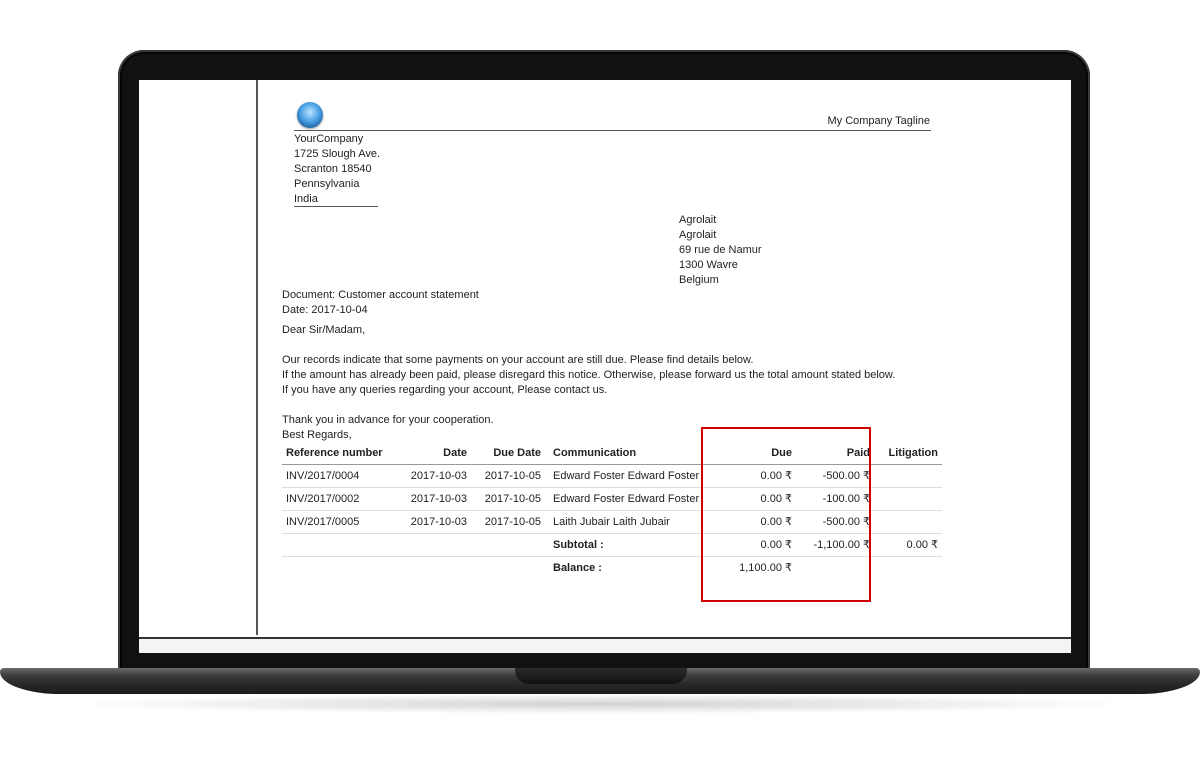 The height and width of the screenshot is (766, 1200). I want to click on cell-reference: INV/2017/0004, so click(323, 475).